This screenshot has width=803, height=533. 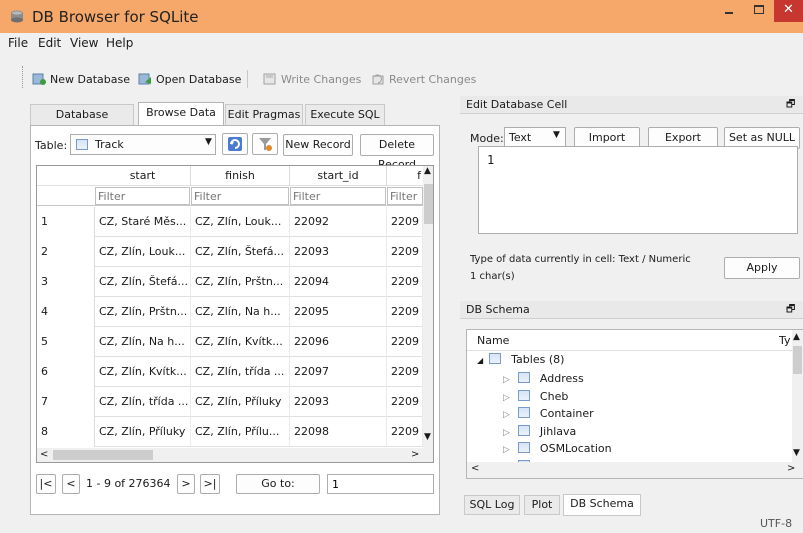 What do you see at coordinates (265, 144) in the screenshot?
I see `clear-filters-button` at bounding box center [265, 144].